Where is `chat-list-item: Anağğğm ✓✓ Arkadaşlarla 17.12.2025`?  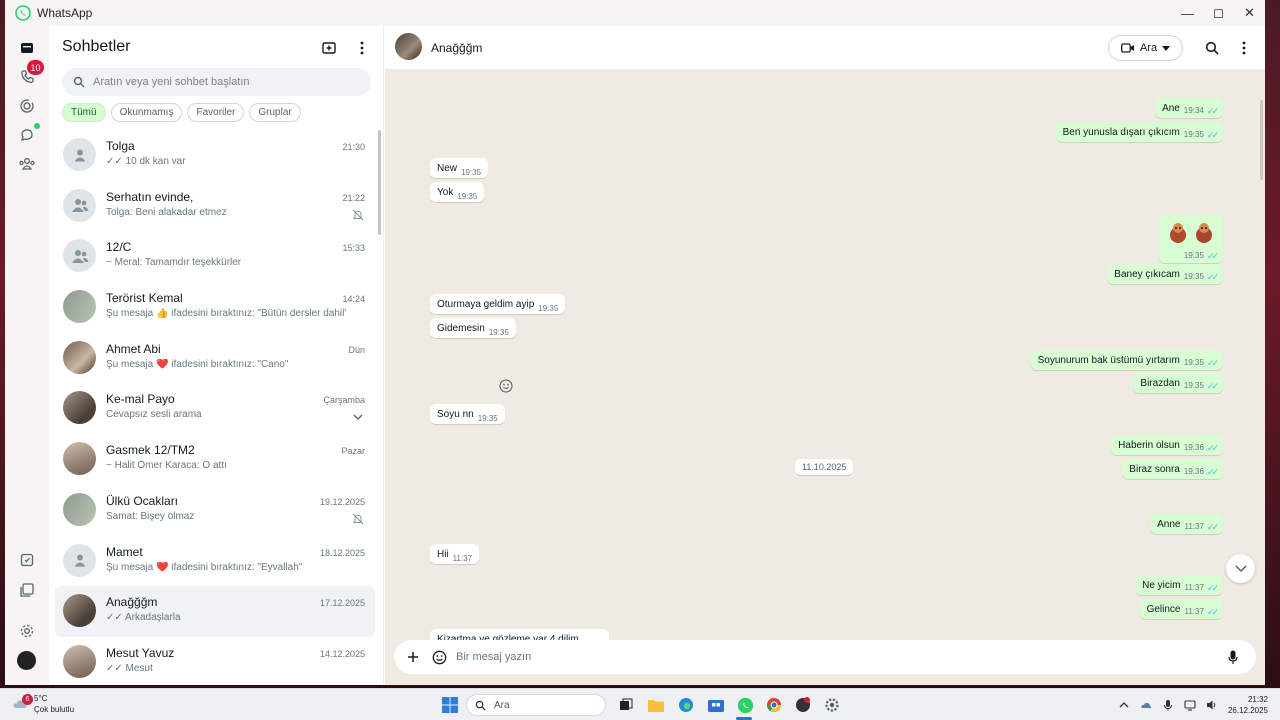
chat-list-item: Anağğğm ✓✓ Arkadaşlarla 17.12.2025 is located at coordinates (215, 611).